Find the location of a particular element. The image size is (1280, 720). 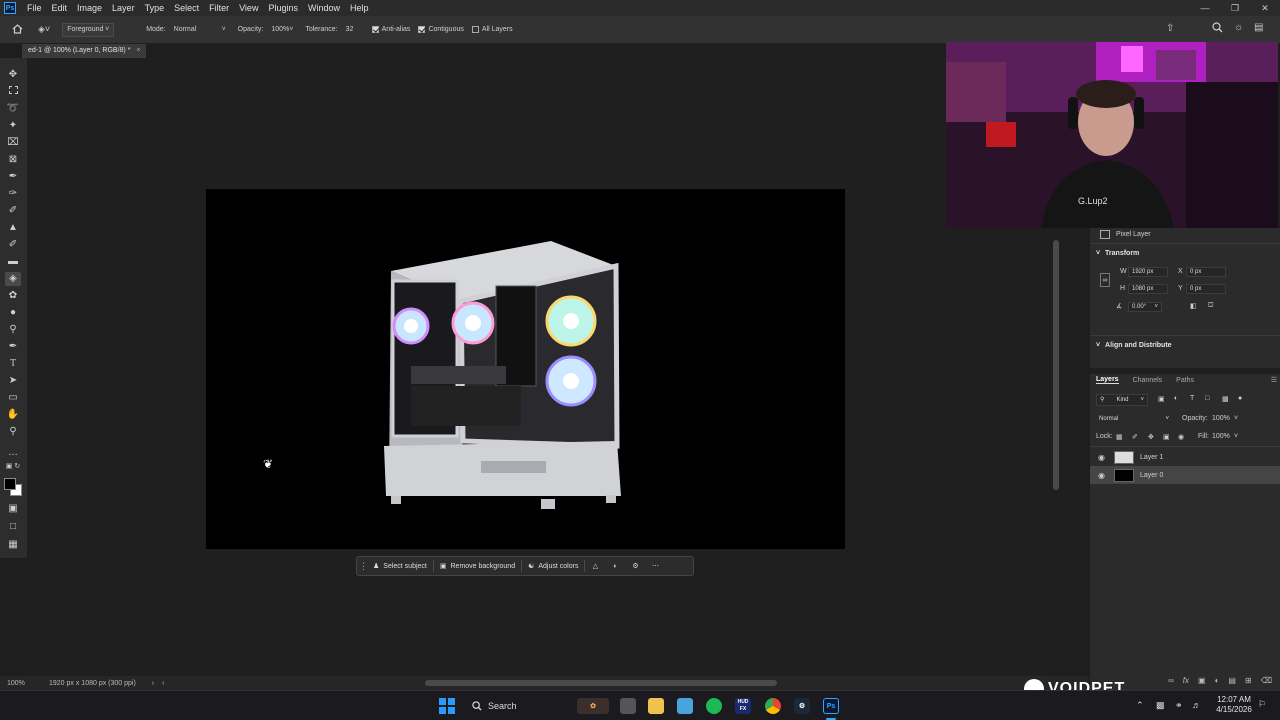

lock-transparent-icon: ▦ is located at coordinates (1119, 437).